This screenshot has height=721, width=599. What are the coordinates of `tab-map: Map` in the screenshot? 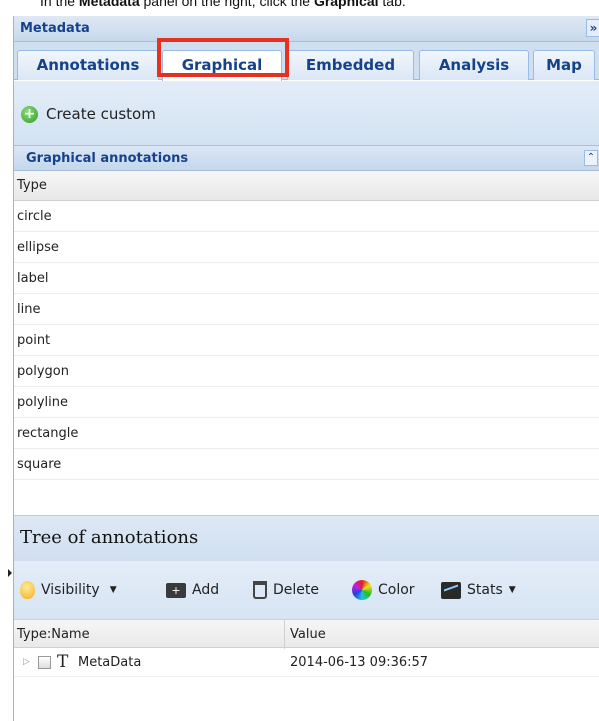 It's located at (564, 65).